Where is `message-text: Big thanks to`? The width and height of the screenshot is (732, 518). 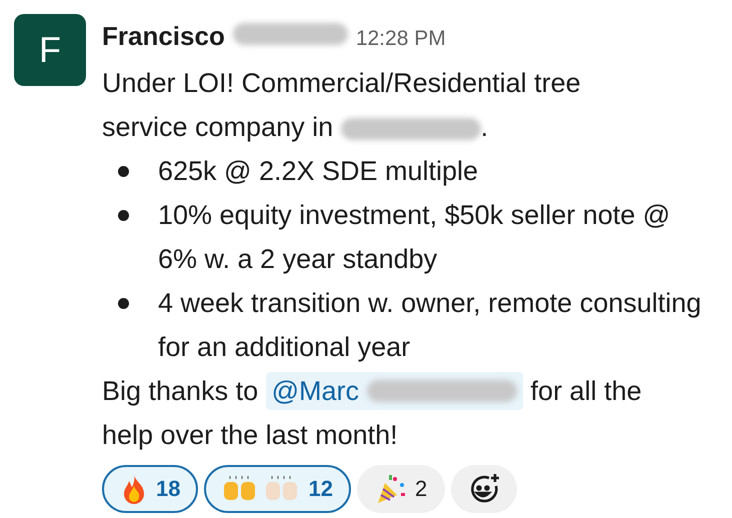
message-text: Big thanks to is located at coordinates (180, 391).